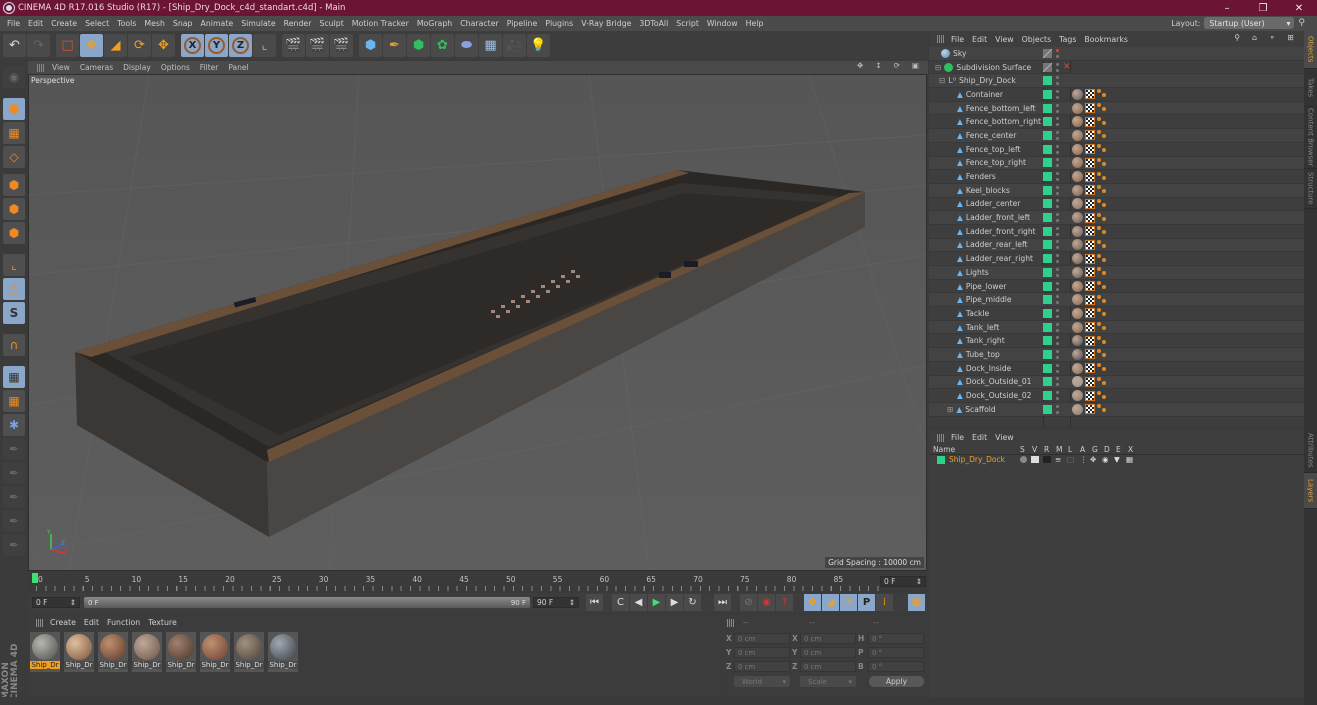 The height and width of the screenshot is (705, 1317). What do you see at coordinates (418, 45) in the screenshot?
I see `subdivision-button: ⬢` at bounding box center [418, 45].